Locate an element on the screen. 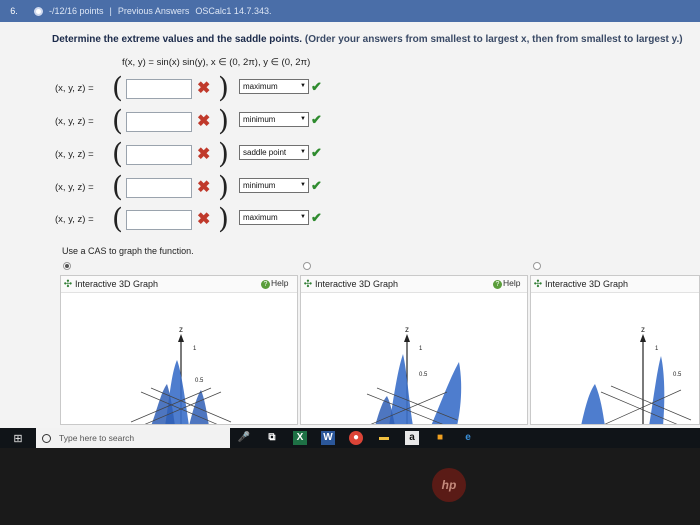  course-code: OSCalc1 14.7.343. is located at coordinates (233, 11).